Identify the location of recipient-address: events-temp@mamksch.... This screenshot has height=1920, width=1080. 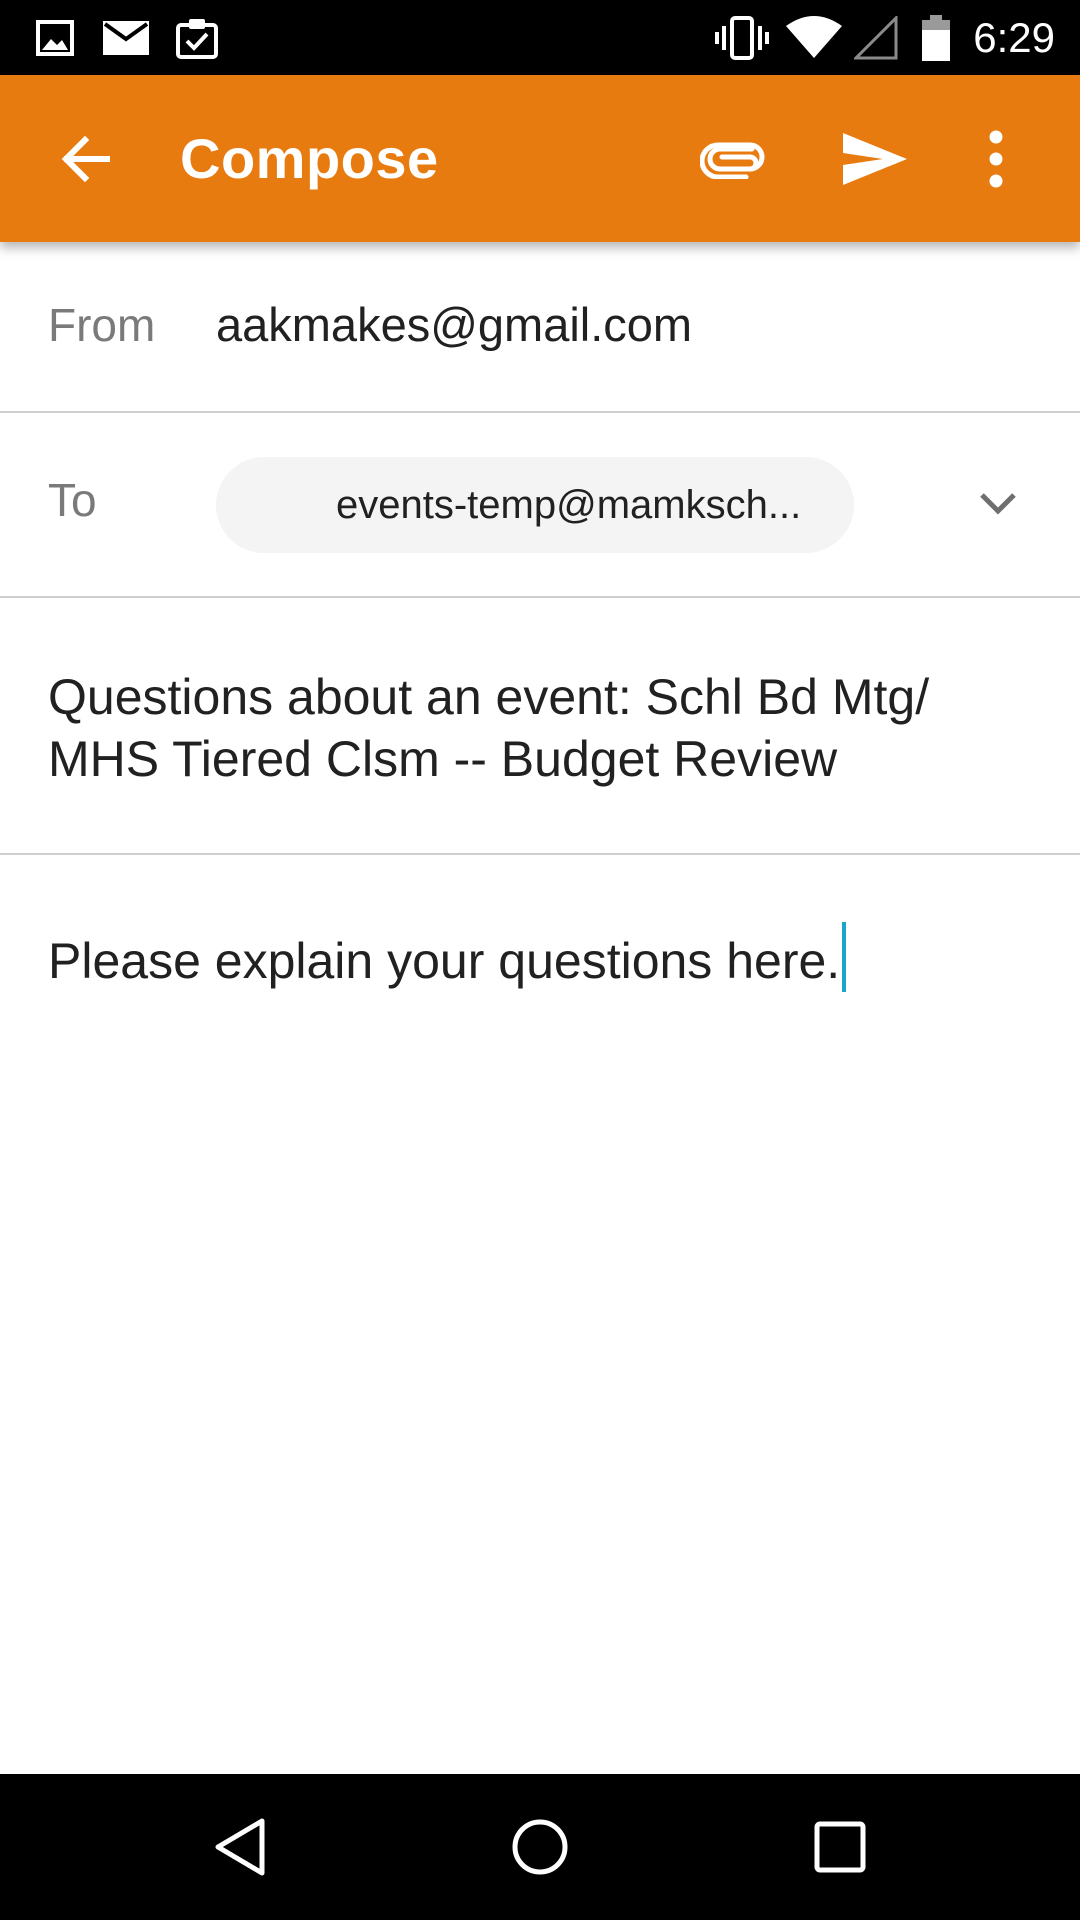
(569, 505).